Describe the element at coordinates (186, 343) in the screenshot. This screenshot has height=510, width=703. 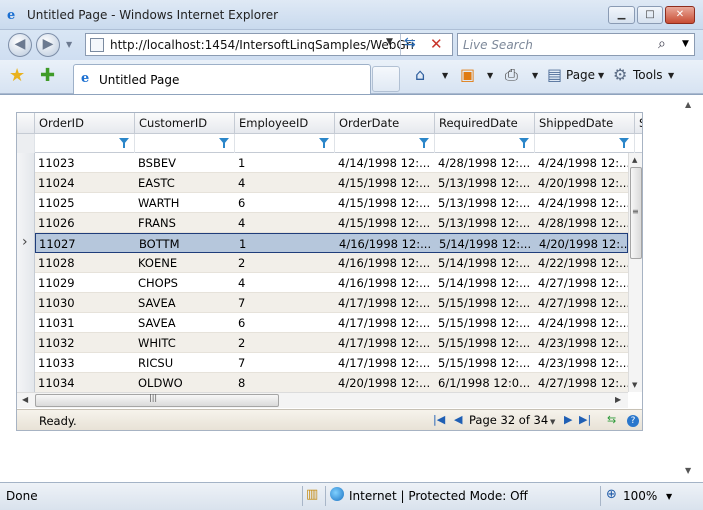
I see `table-cell: WHITC` at that location.